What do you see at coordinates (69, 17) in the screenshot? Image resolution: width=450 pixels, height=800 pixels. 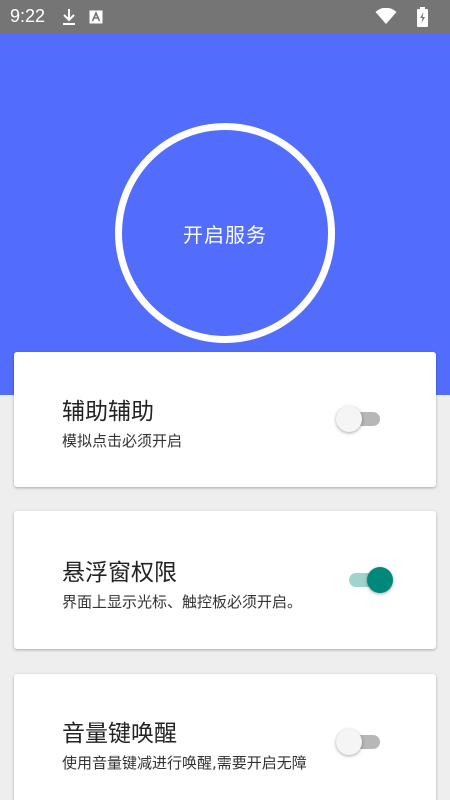 I see `download-icon` at bounding box center [69, 17].